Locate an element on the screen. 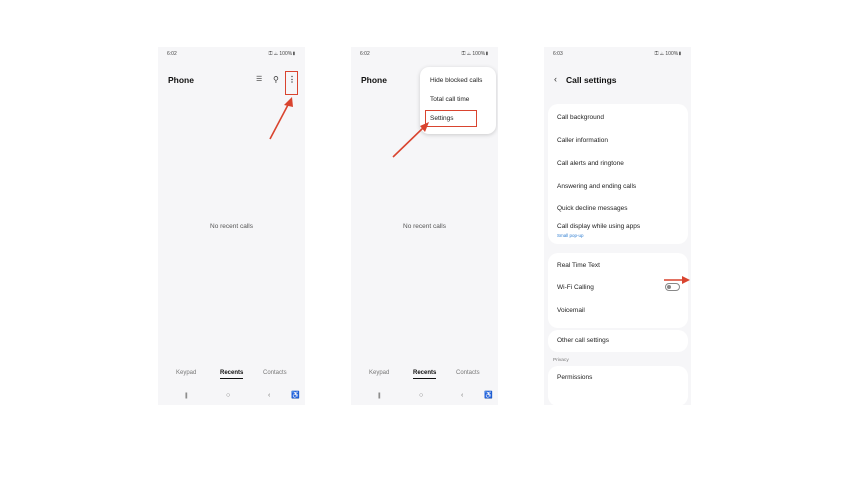 This screenshot has height=477, width=848. wifi-calling-toggle is located at coordinates (672, 287).